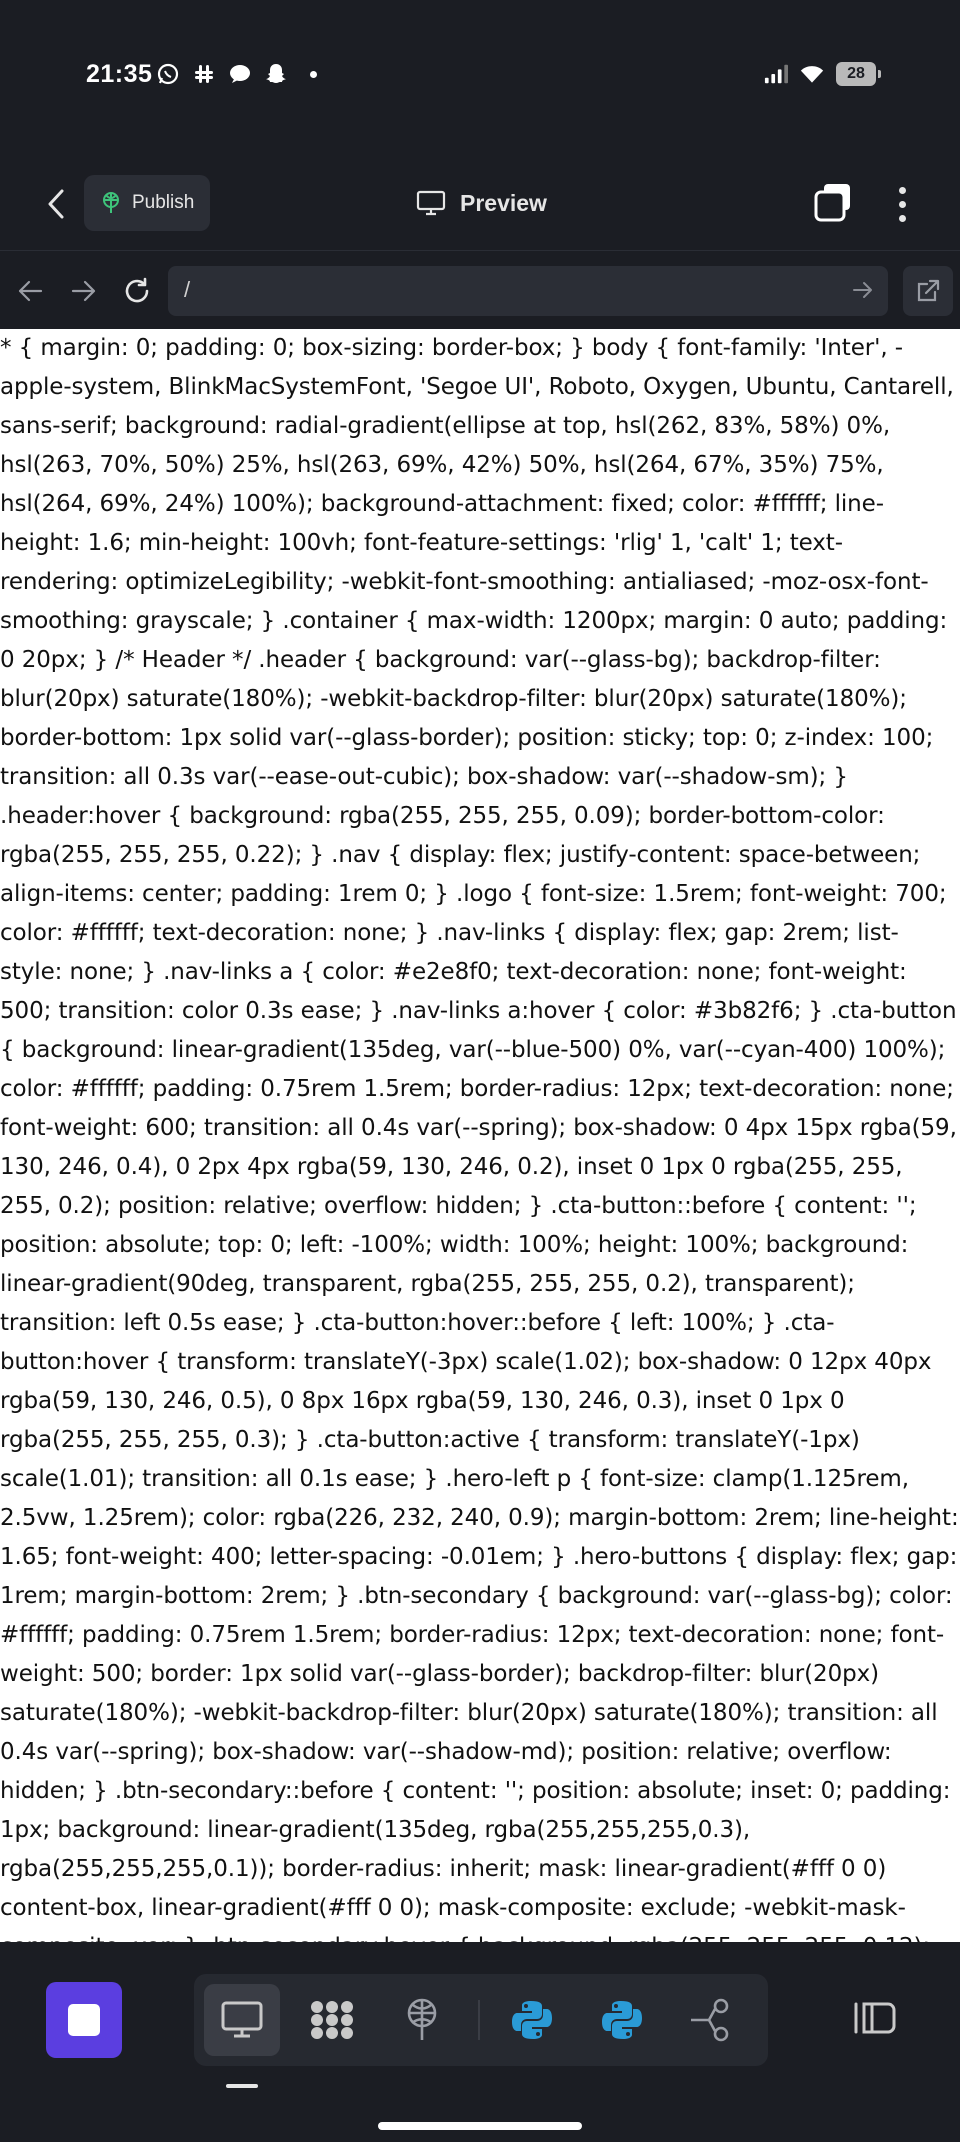 This screenshot has width=960, height=2142. Describe the element at coordinates (858, 74) in the screenshot. I see `battery-icon: 28` at that location.